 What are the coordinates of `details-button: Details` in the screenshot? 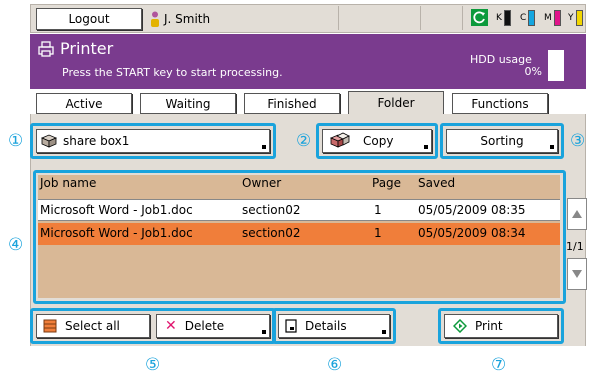 It's located at (334, 326).